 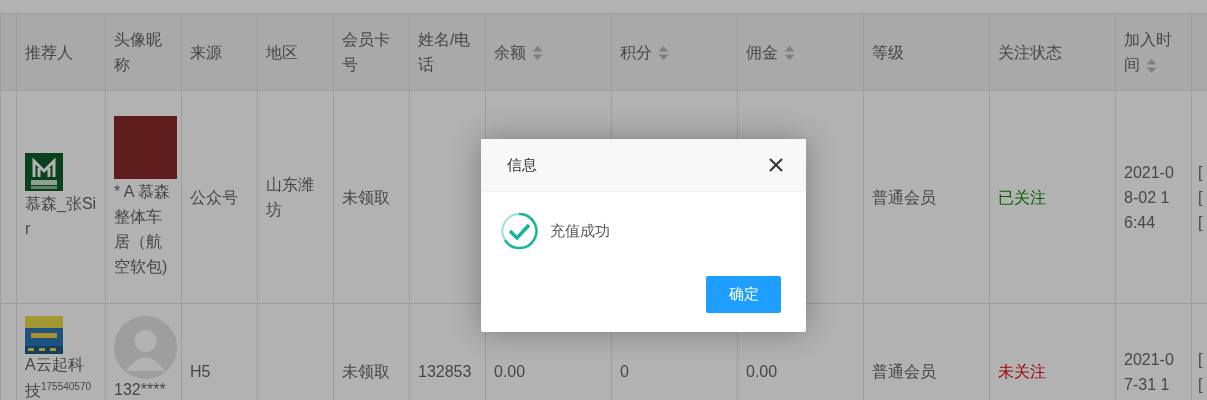 I want to click on nickname: 132****, so click(x=140, y=390).